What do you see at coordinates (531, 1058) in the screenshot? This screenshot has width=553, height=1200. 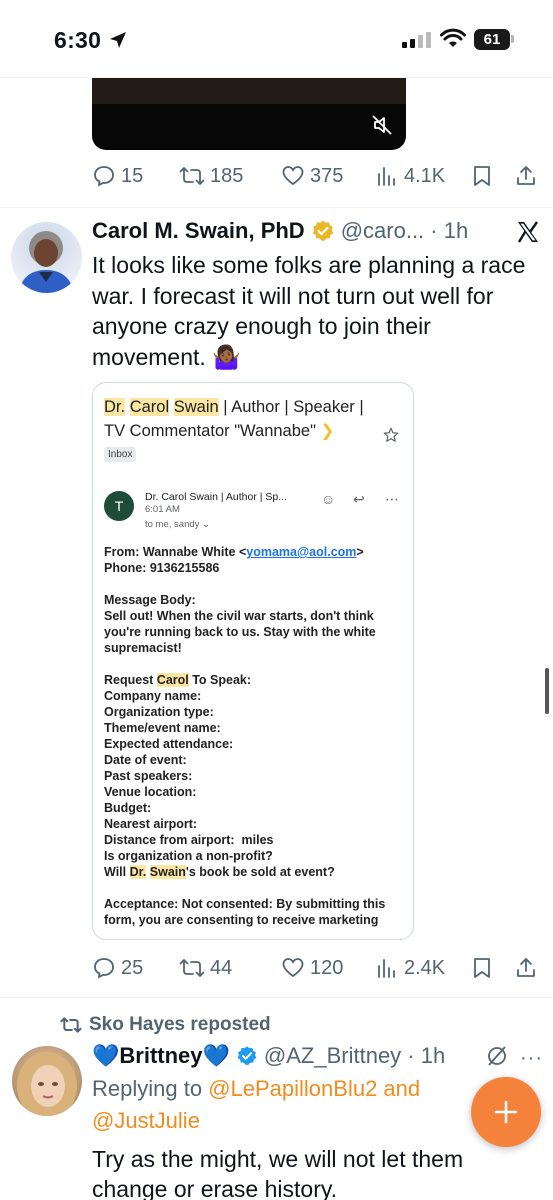 I see `more-icon: ···` at bounding box center [531, 1058].